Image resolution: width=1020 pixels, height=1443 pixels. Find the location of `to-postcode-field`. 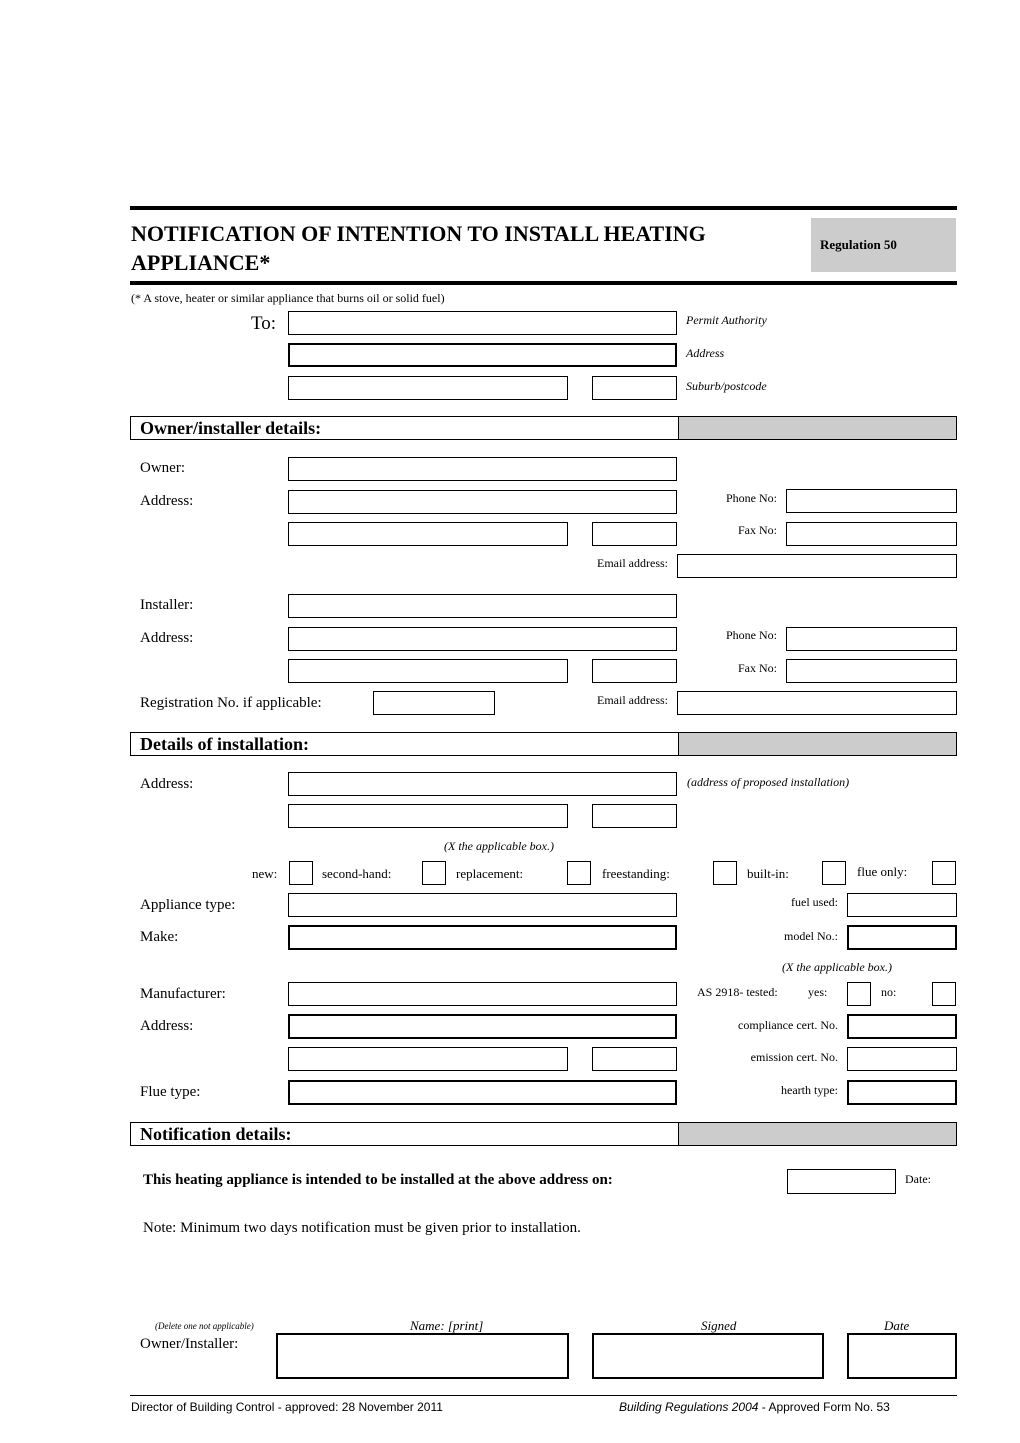

to-postcode-field is located at coordinates (634, 388).